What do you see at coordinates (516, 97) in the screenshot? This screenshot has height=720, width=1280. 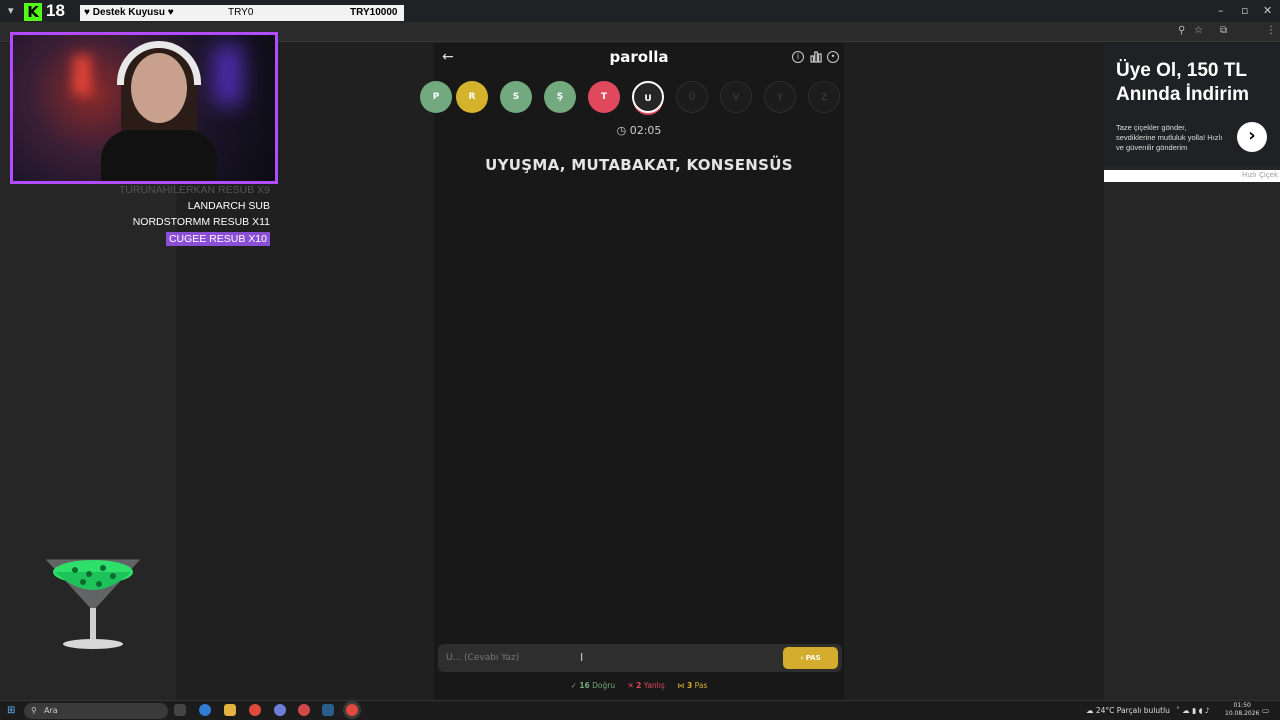 I see `letter-correct: S` at bounding box center [516, 97].